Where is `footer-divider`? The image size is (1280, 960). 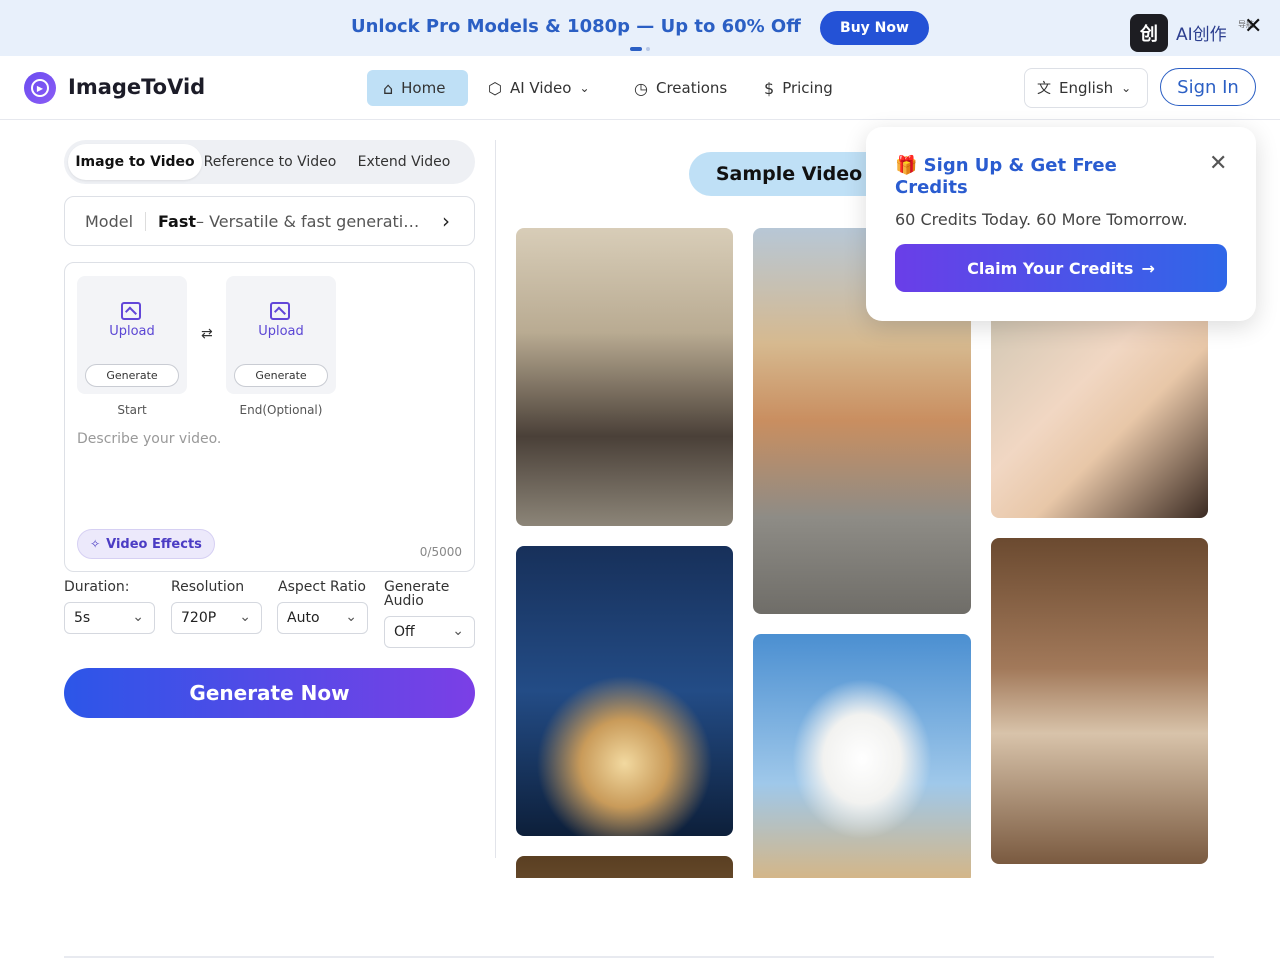
footer-divider is located at coordinates (639, 957).